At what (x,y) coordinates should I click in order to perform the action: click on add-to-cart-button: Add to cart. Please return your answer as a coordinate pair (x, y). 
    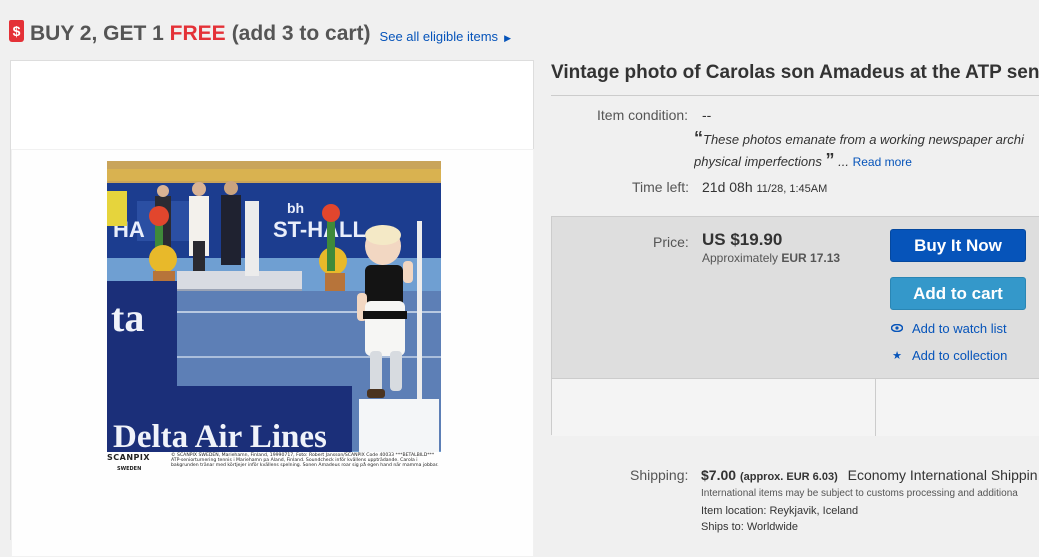
    Looking at the image, I should click on (958, 293).